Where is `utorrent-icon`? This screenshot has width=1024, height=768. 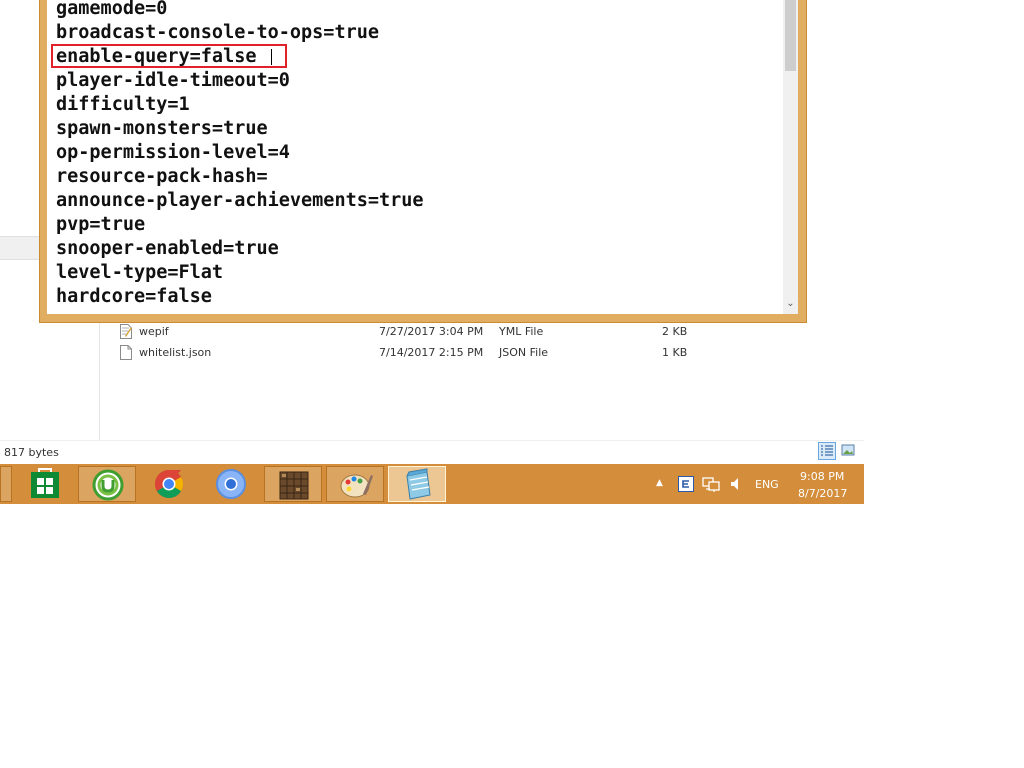
utorrent-icon is located at coordinates (108, 485).